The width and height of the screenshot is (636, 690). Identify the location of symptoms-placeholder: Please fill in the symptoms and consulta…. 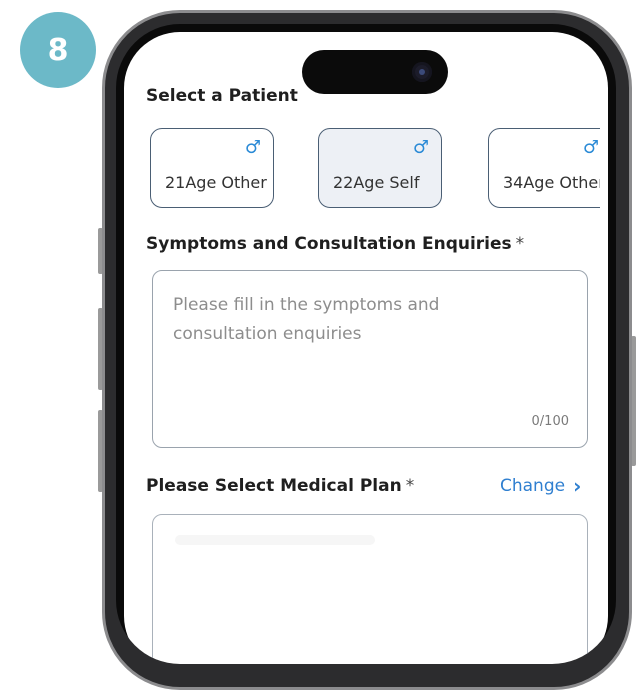
(306, 319).